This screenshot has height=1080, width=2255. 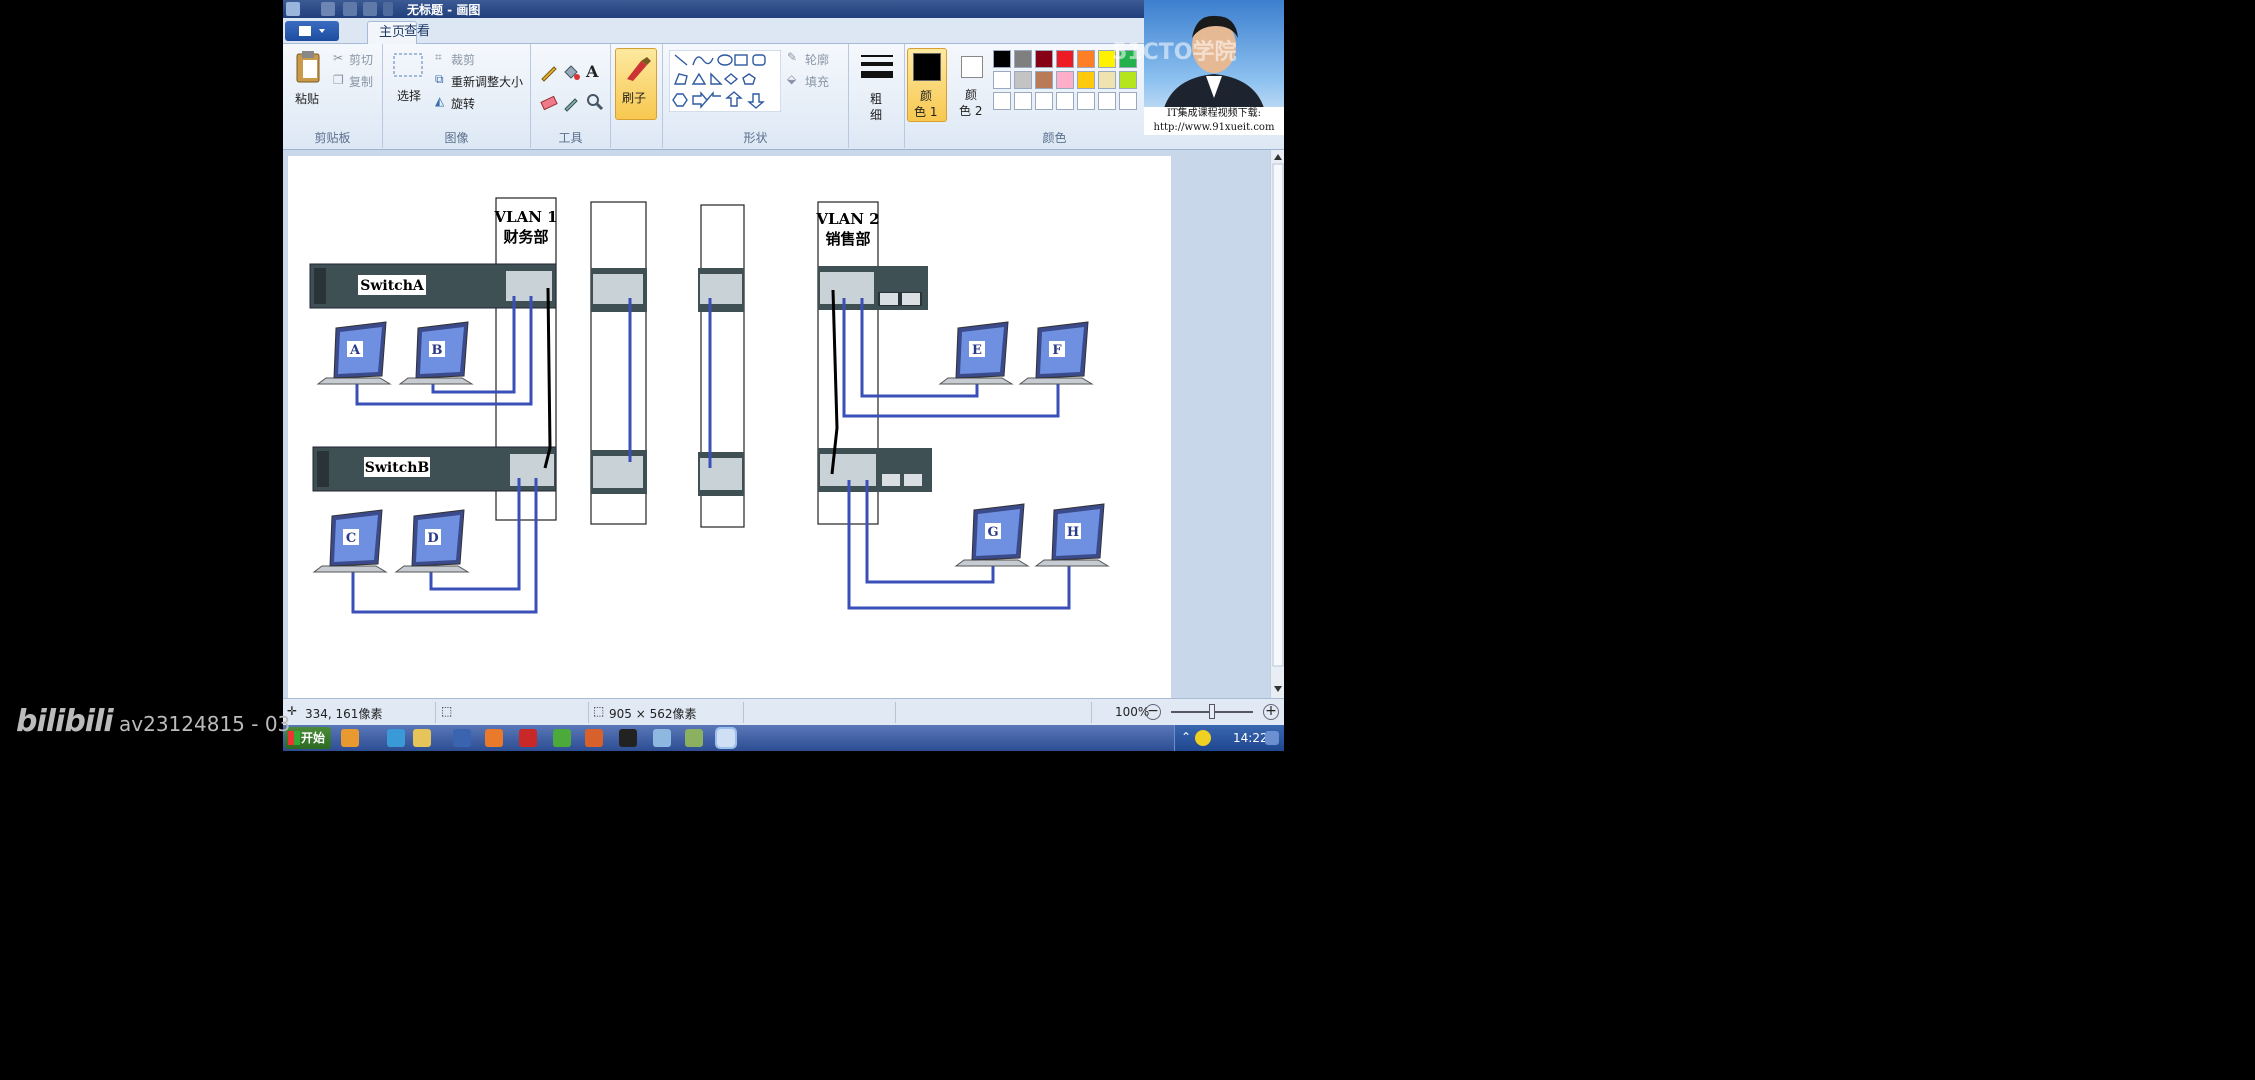 What do you see at coordinates (570, 138) in the screenshot?
I see `tools-group-label: 工具` at bounding box center [570, 138].